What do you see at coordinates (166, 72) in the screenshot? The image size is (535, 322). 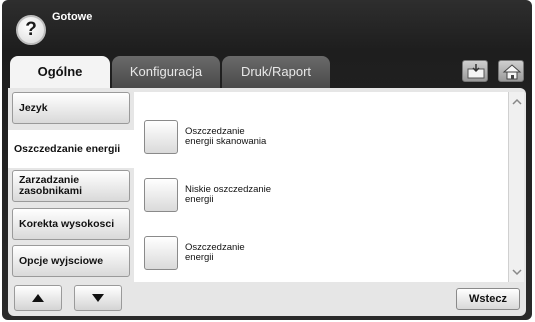 I see `tab-configuration: Konfiguracja` at bounding box center [166, 72].